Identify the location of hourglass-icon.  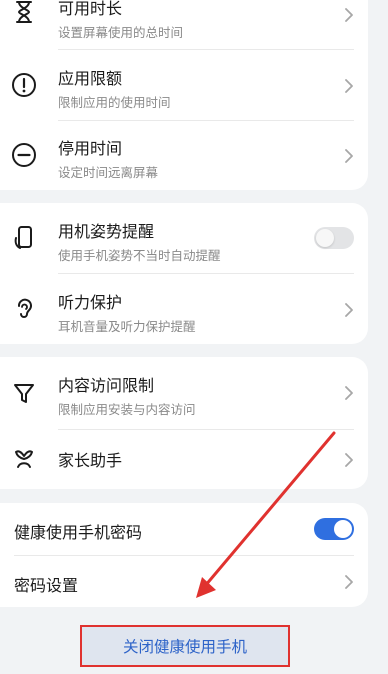
(24, 13).